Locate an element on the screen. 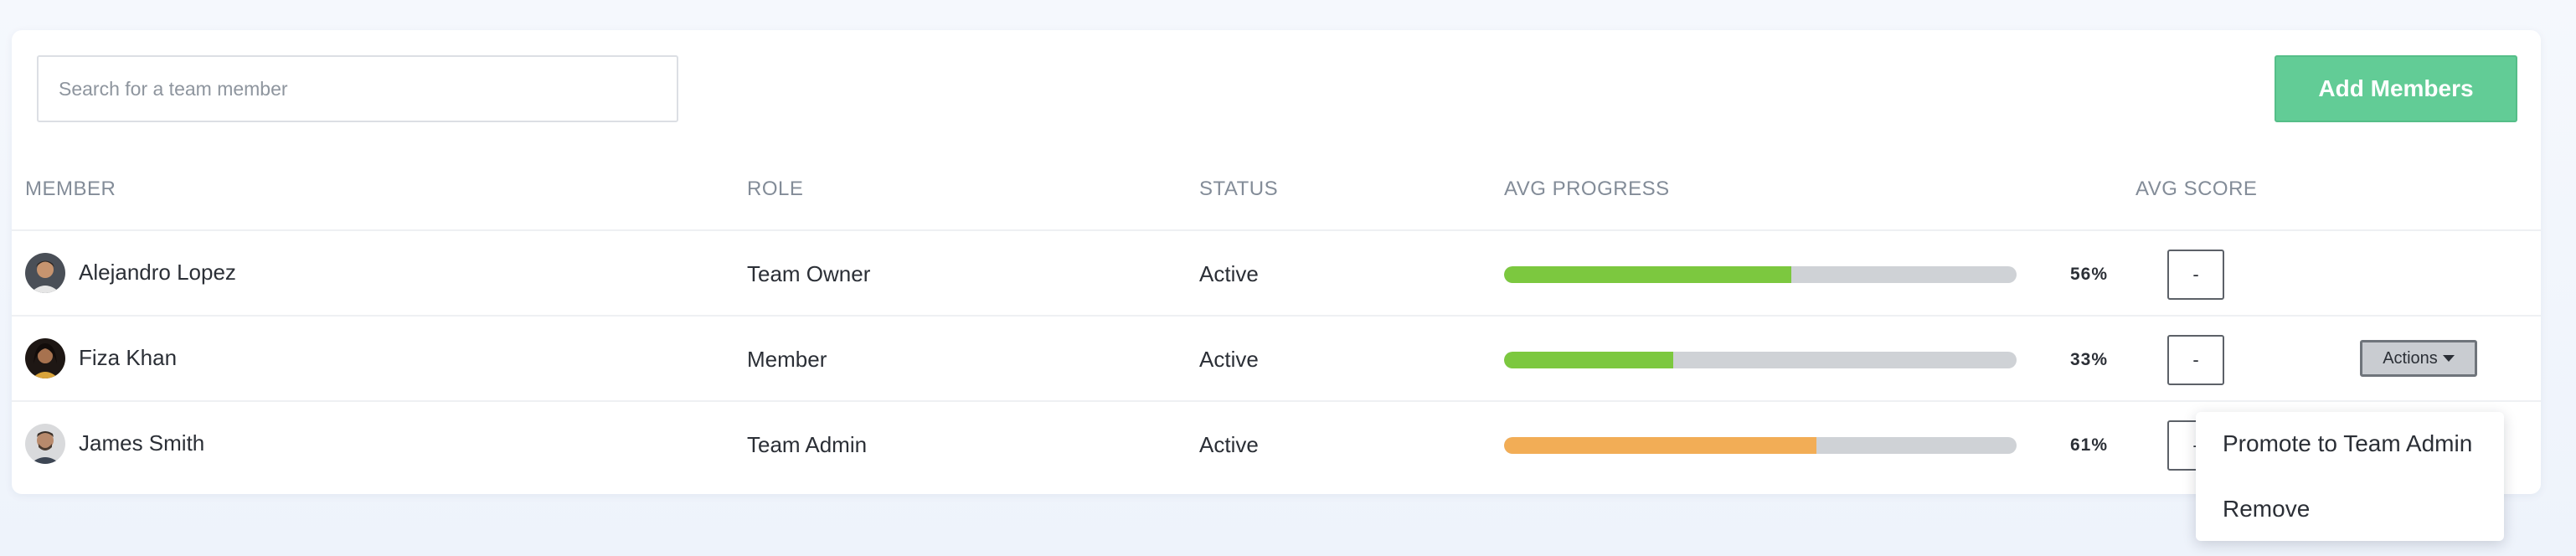 The width and height of the screenshot is (2576, 556). column-header-avg-score: AVG SCORE is located at coordinates (2197, 189).